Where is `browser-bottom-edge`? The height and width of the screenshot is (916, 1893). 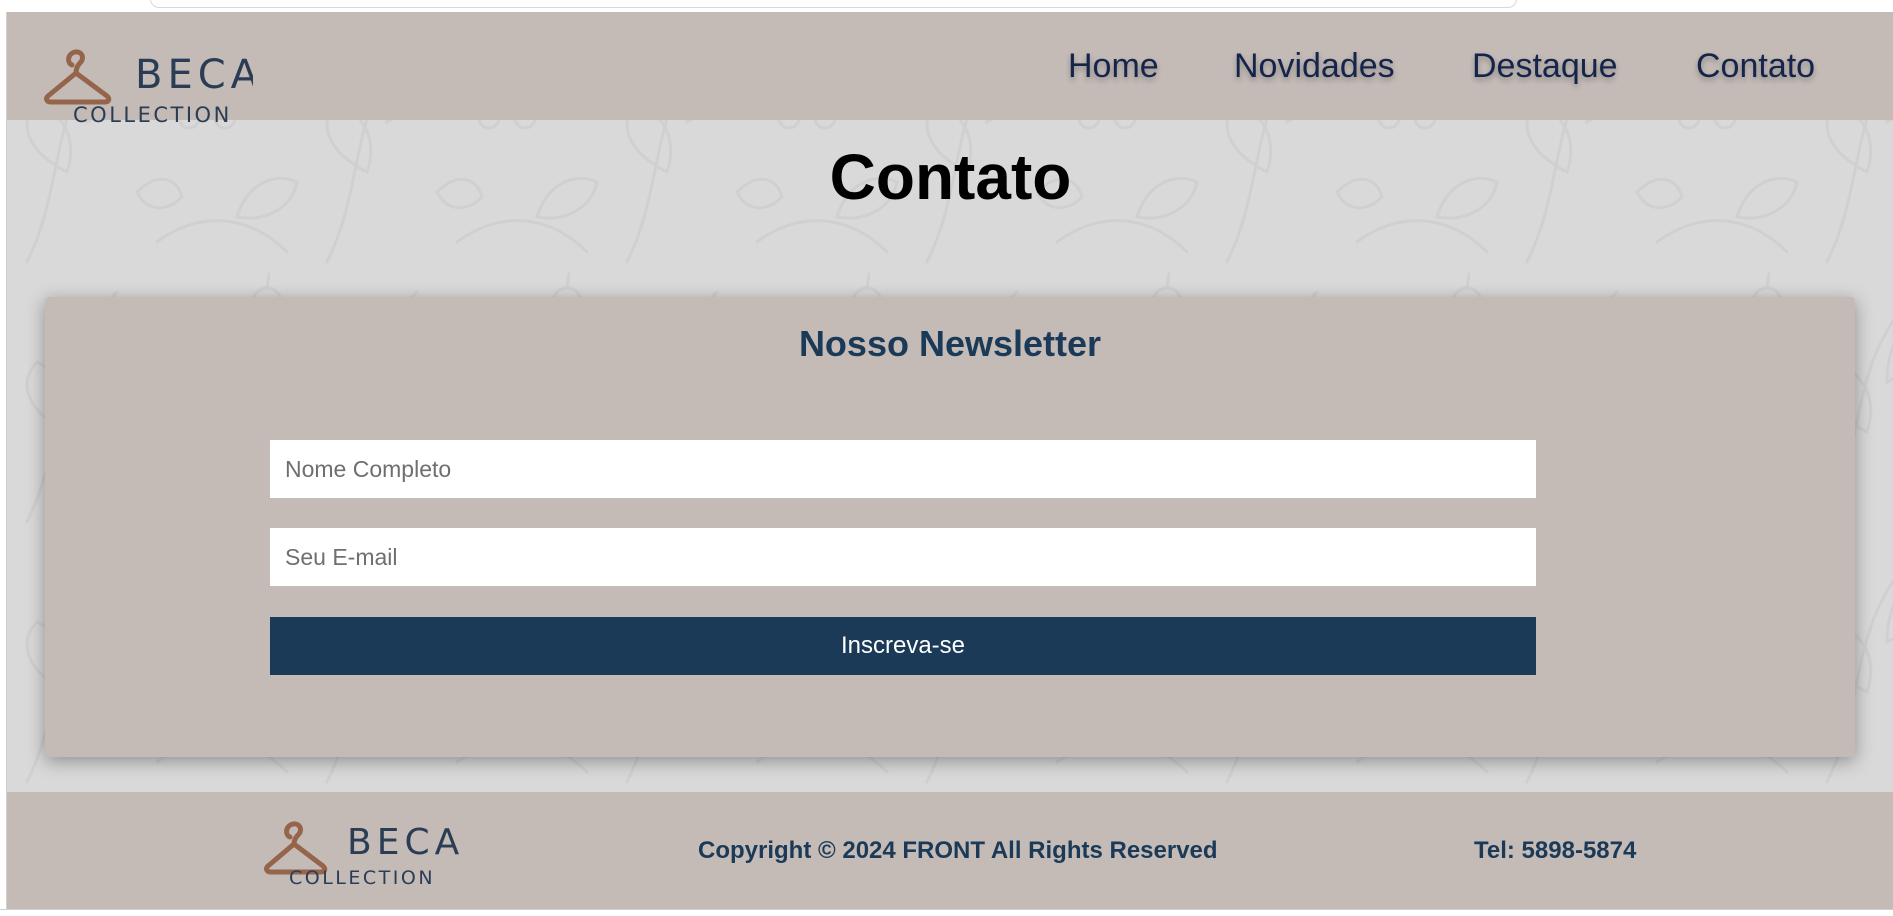 browser-bottom-edge is located at coordinates (946, 912).